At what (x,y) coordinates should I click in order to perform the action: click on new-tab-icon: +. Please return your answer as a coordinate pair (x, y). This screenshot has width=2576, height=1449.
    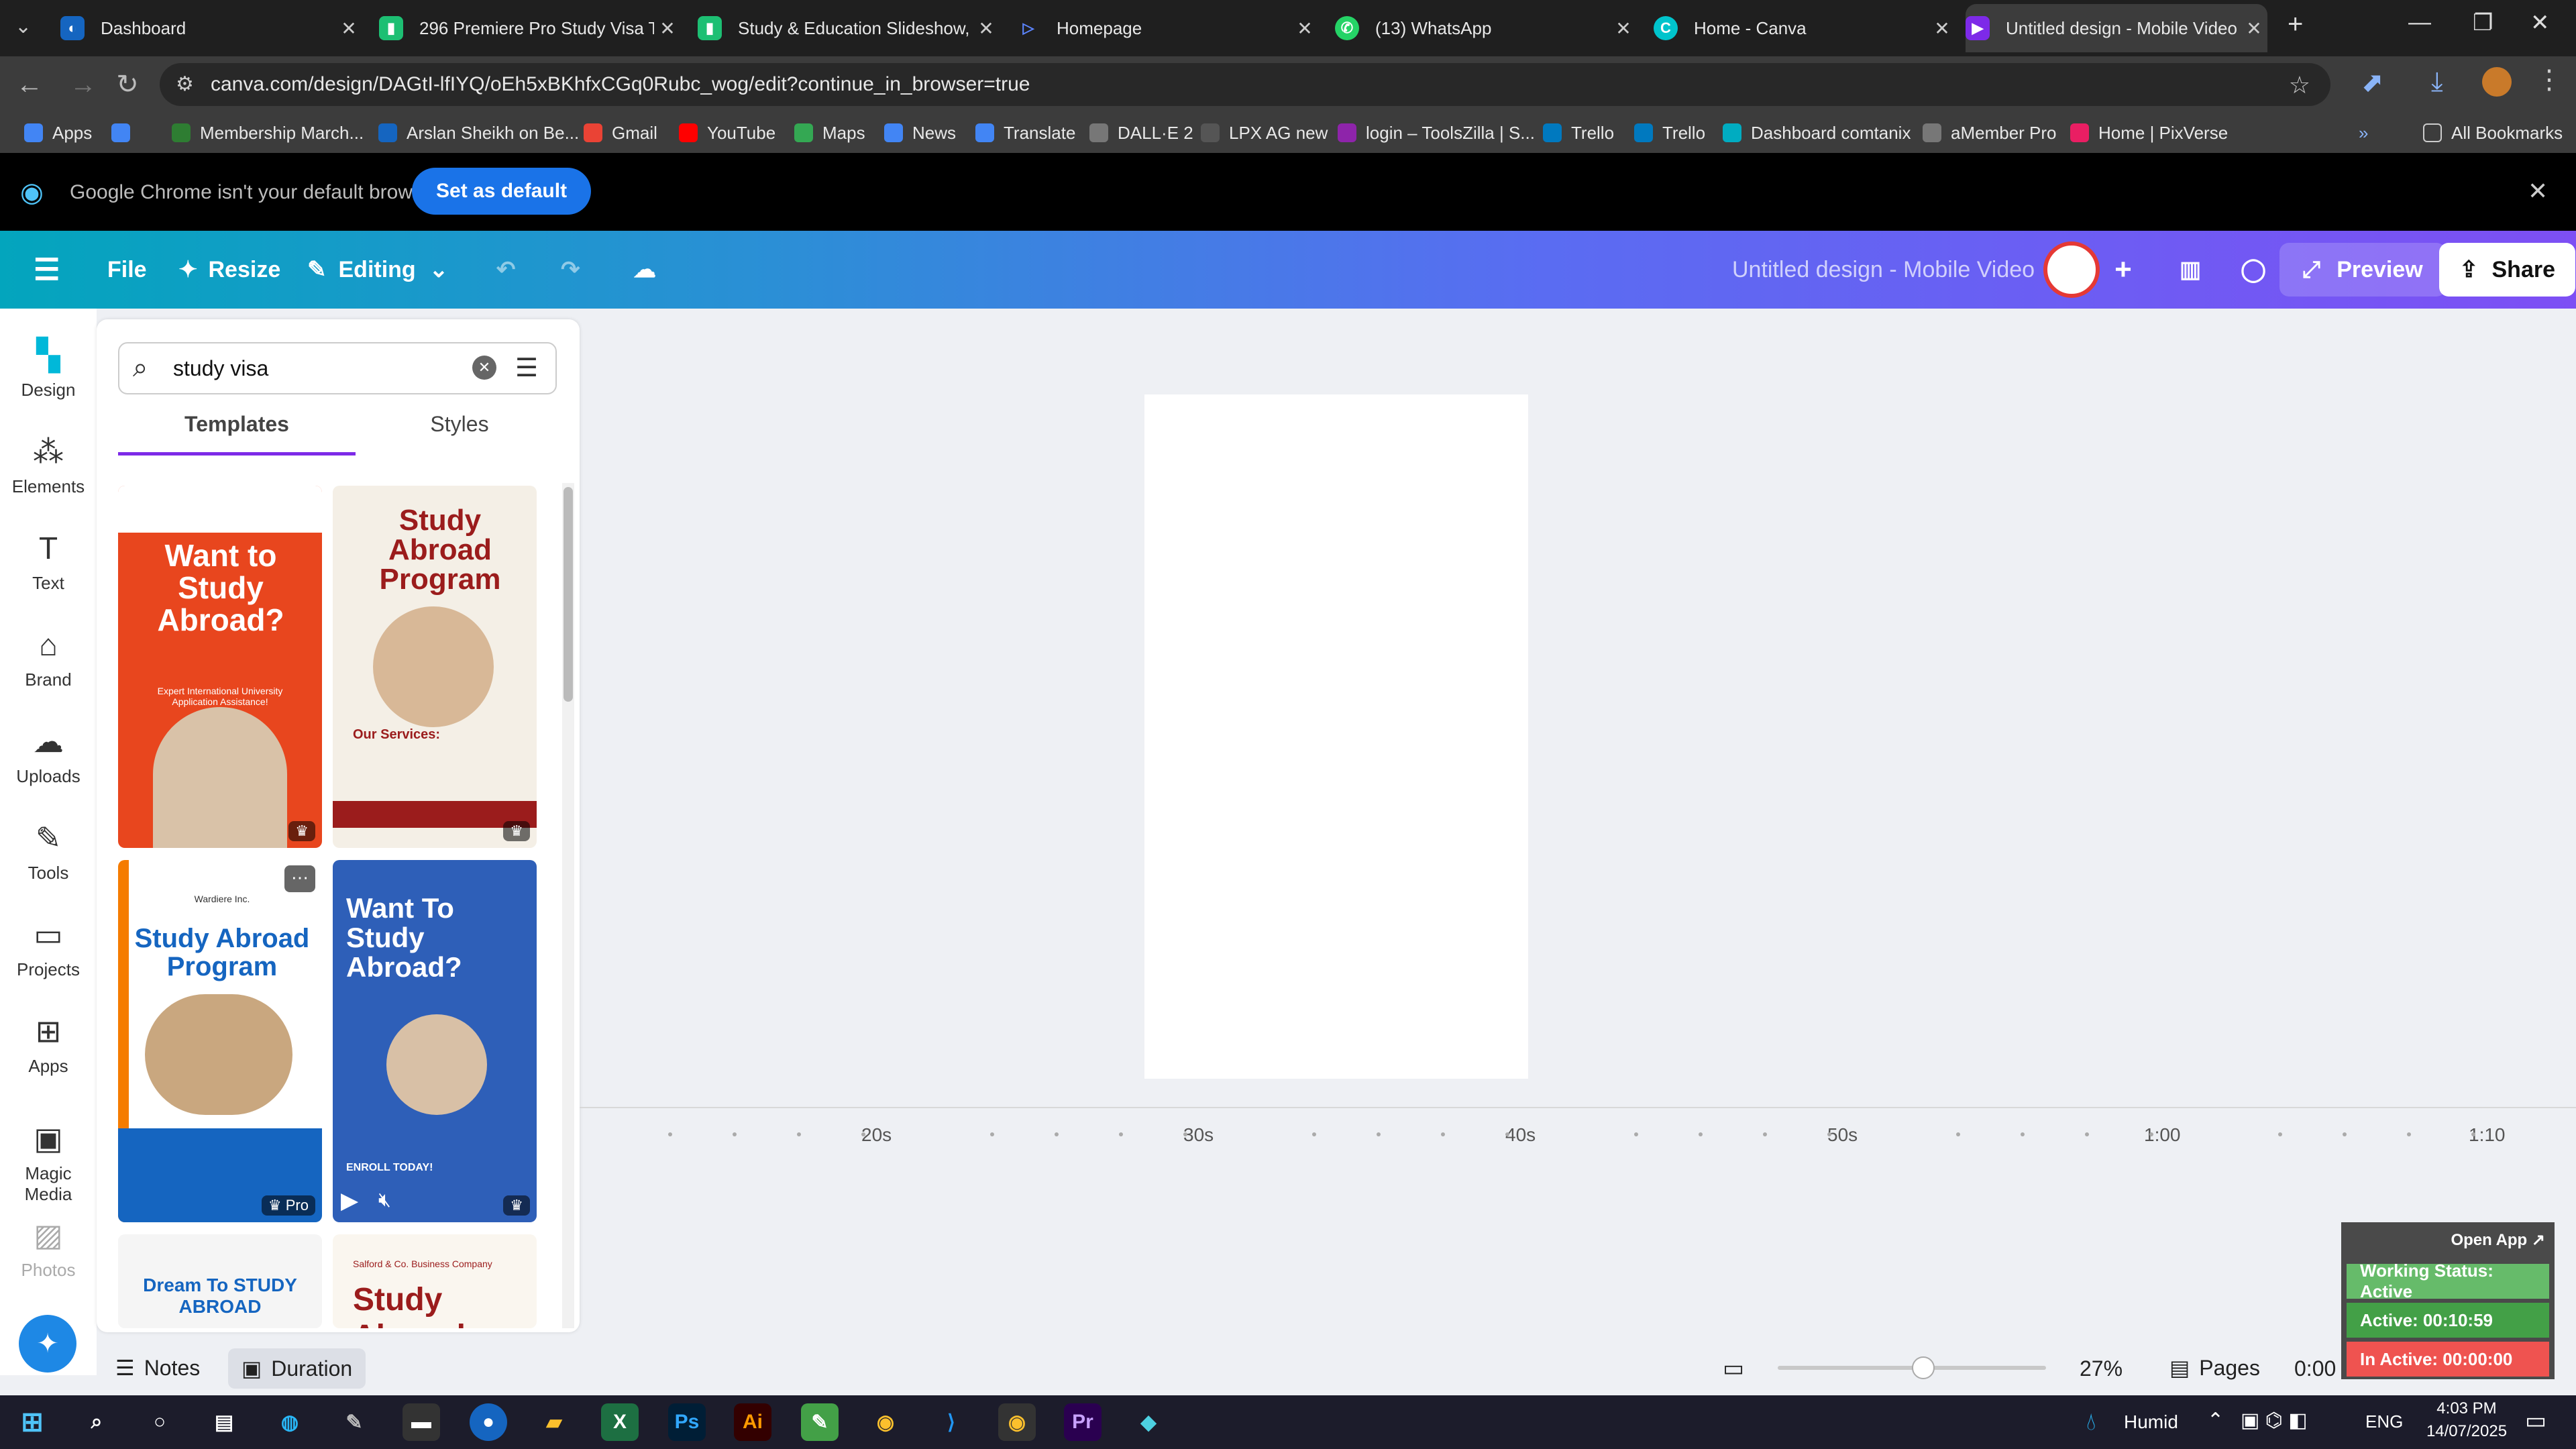
    Looking at the image, I should click on (2295, 24).